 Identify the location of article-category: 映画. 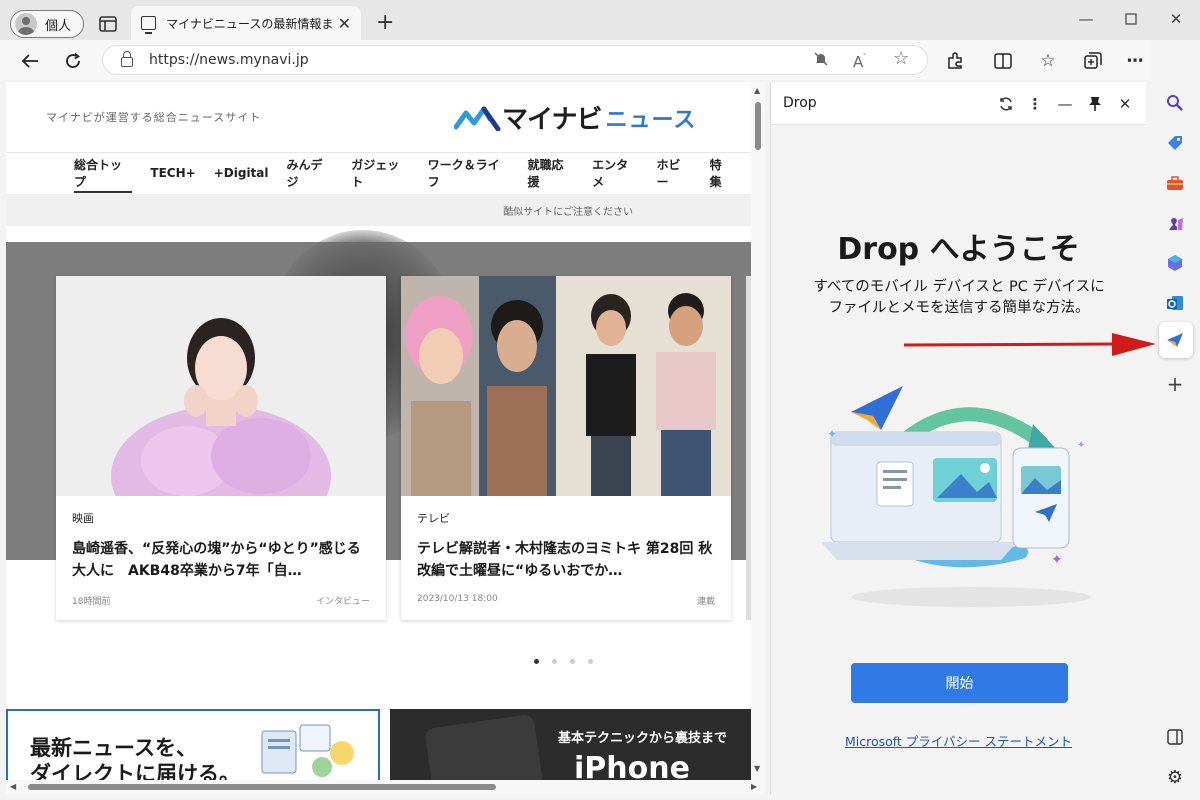
(83, 518).